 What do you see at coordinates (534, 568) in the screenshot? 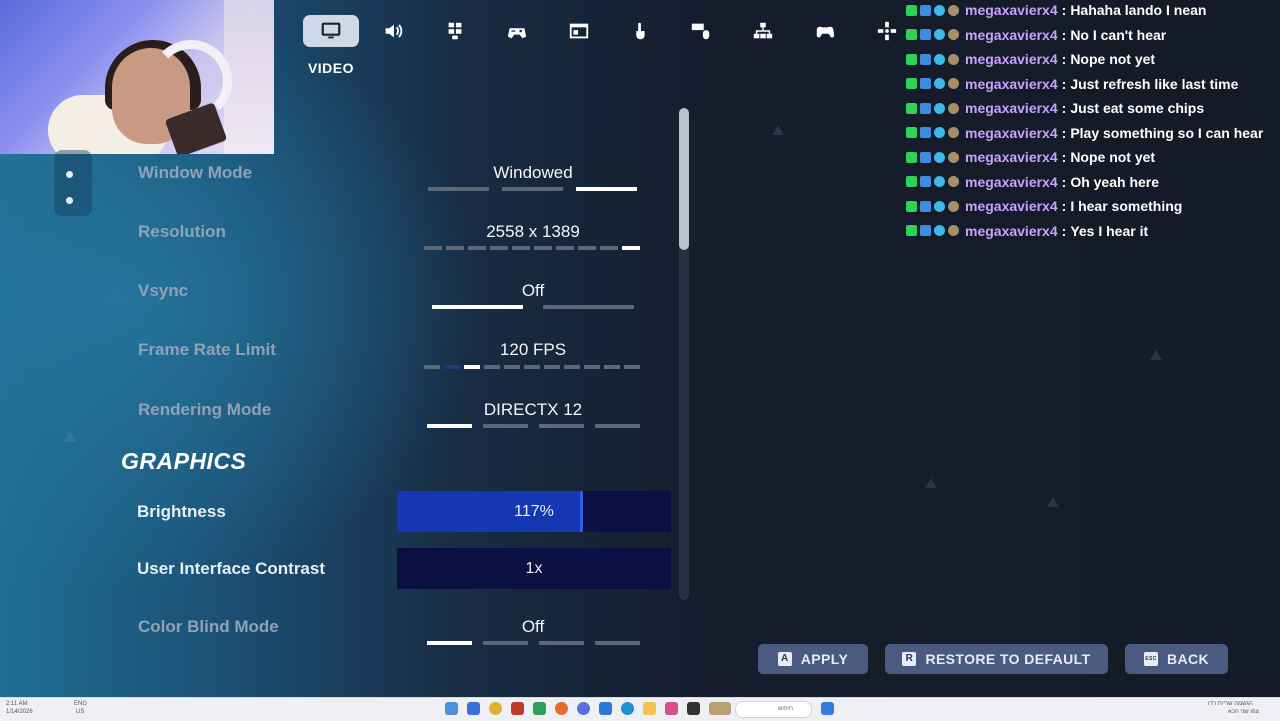
I see `ui-contrast-slider: 1x` at bounding box center [534, 568].